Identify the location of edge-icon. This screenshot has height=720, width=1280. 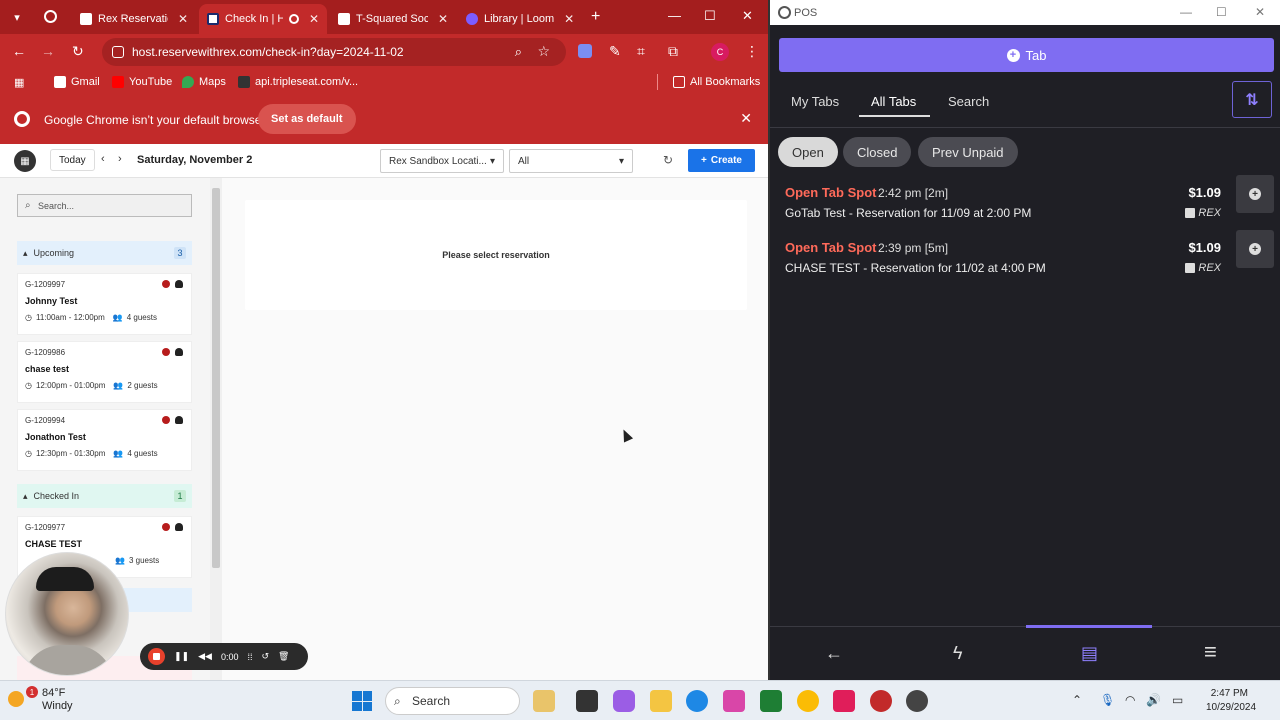
(697, 701).